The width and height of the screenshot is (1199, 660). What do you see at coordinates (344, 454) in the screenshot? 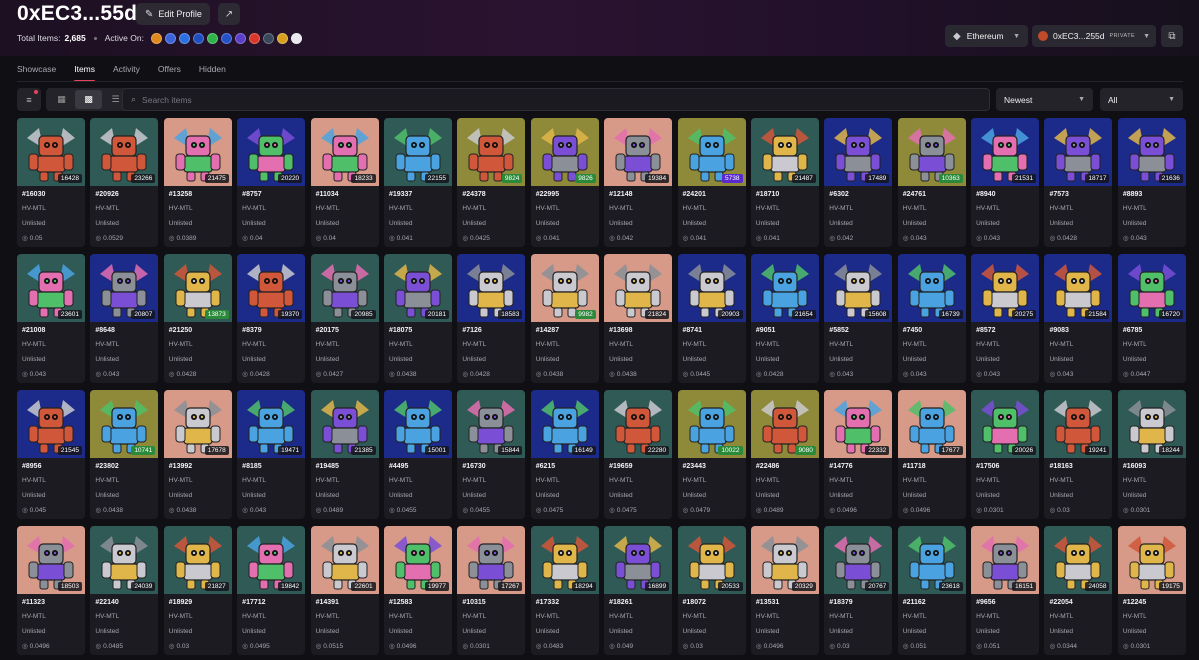
I see `nft-card: 21385 #19485 HV-MTL Unlisted ◎ 0.0489` at bounding box center [344, 454].